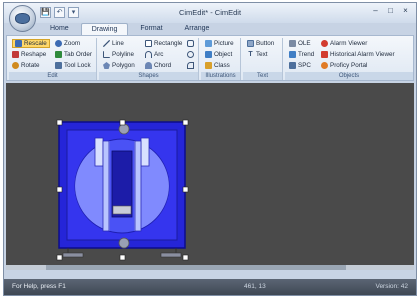 This screenshot has height=300, width=420. I want to click on class-icon, so click(208, 65).